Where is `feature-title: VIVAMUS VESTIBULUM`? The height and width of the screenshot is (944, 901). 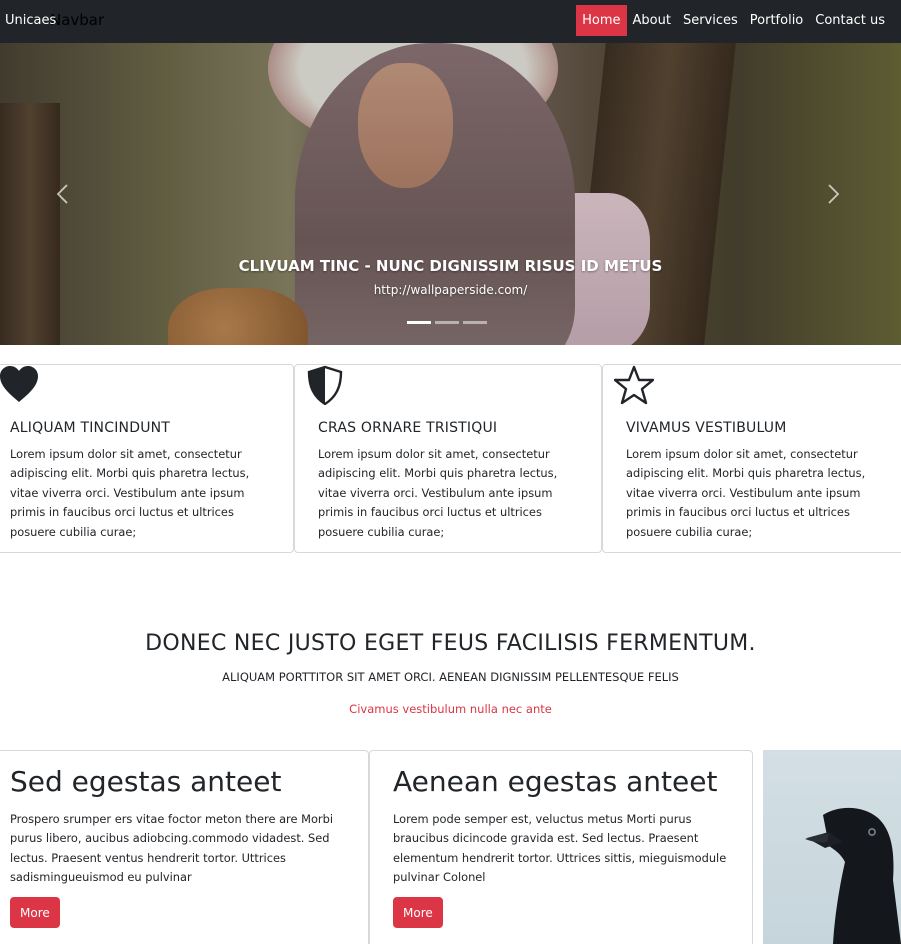 feature-title: VIVAMUS VESTIBULUM is located at coordinates (706, 428).